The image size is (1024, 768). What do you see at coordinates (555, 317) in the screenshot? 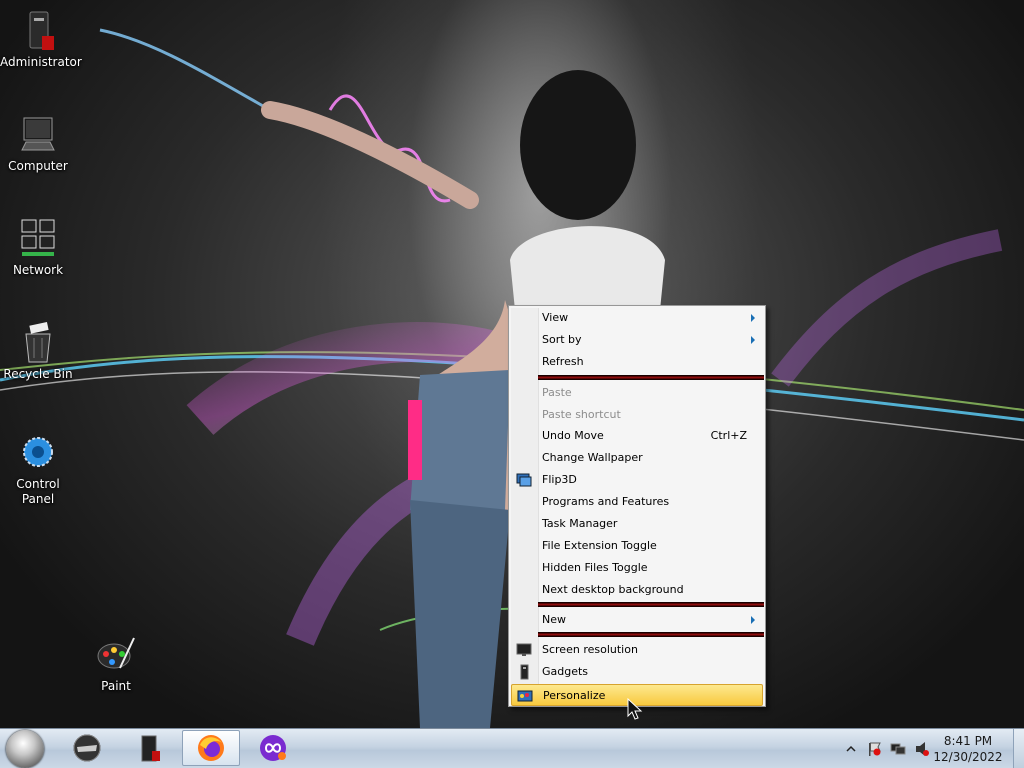
I see `menu-item-label: View` at bounding box center [555, 317].